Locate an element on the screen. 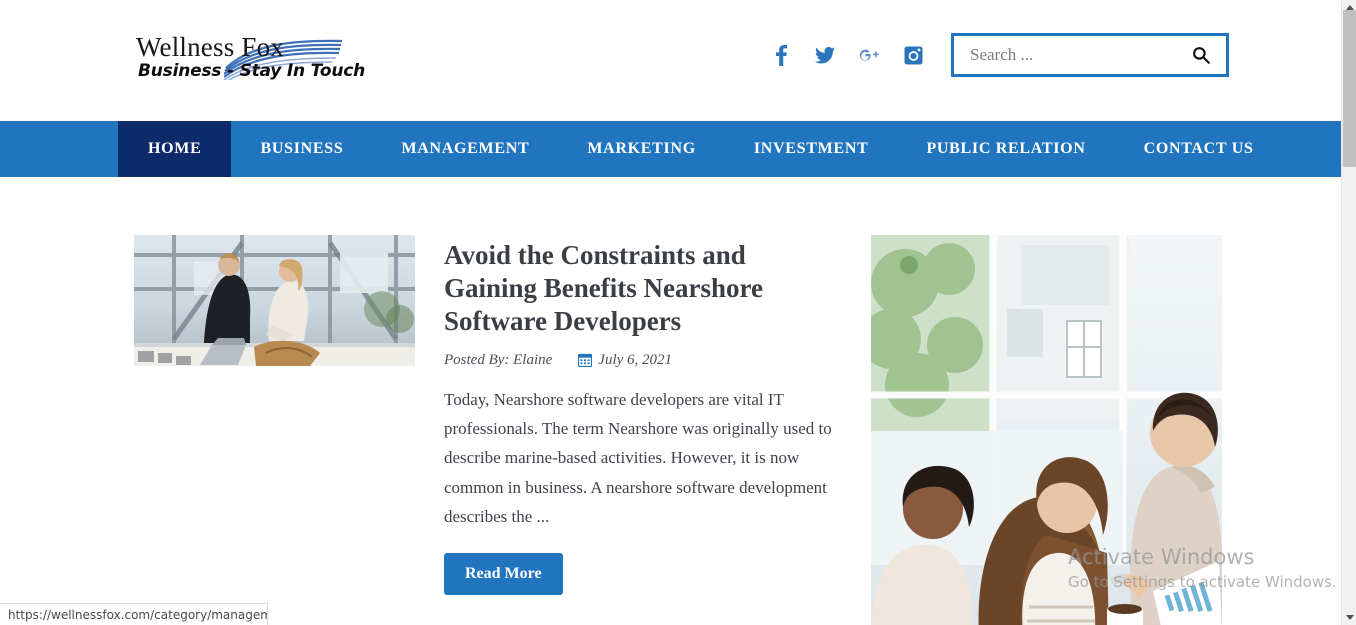 The height and width of the screenshot is (625, 1356). nav-item-public-relation: PUBLIC RELATION is located at coordinates (1005, 149).